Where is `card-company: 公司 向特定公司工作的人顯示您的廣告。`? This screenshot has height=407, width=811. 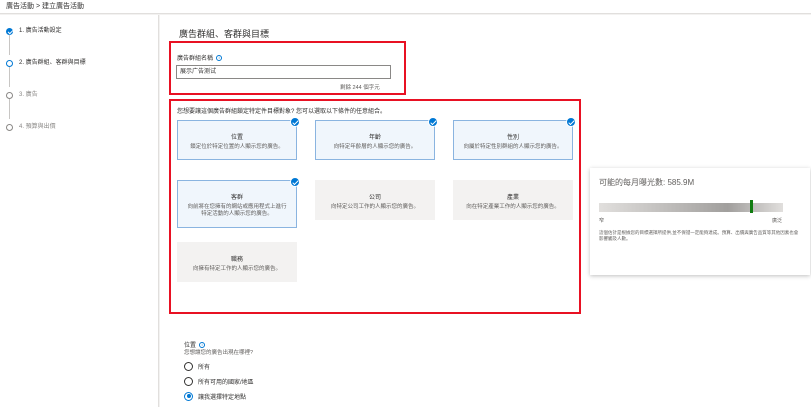
card-company: 公司 向特定公司工作的人顯示您的廣告。 is located at coordinates (375, 200).